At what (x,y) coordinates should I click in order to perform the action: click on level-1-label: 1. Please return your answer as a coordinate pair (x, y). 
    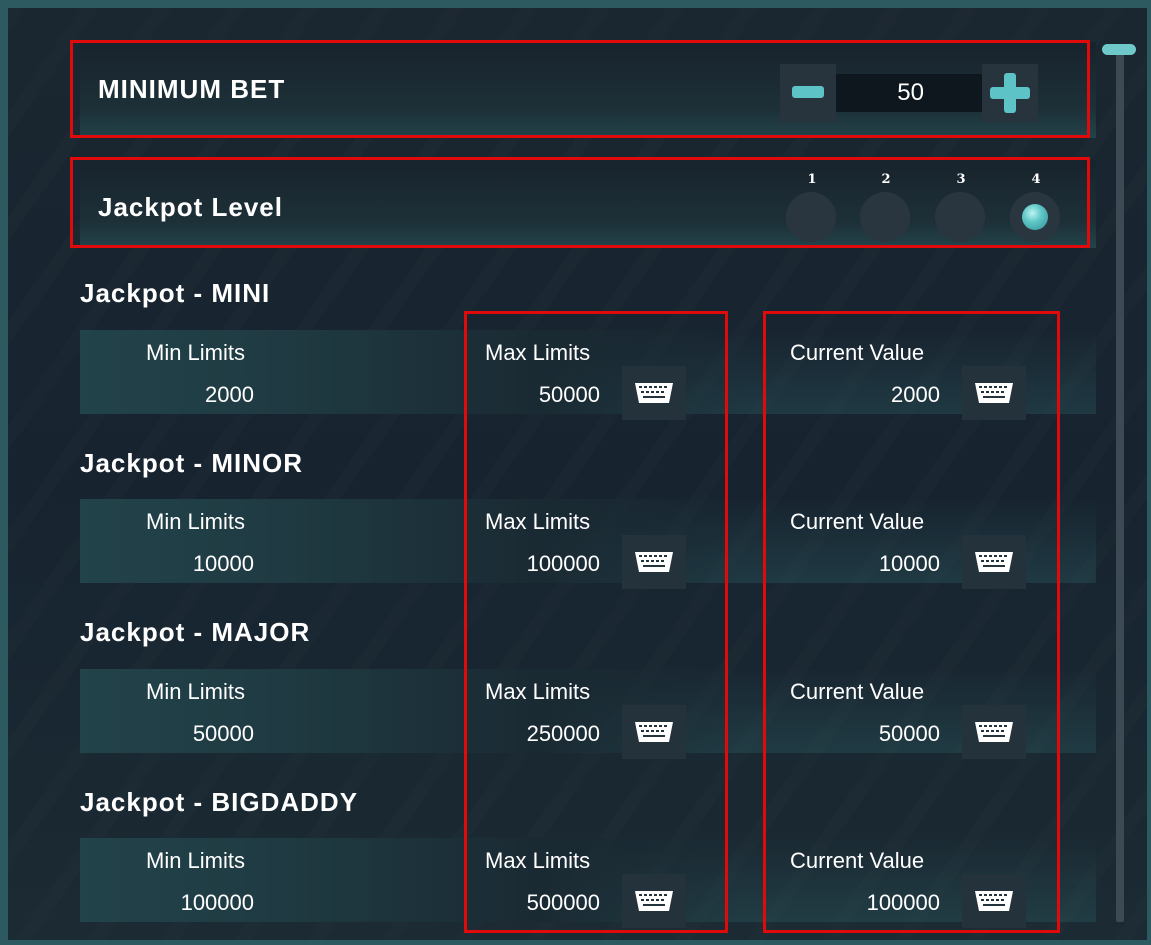
    Looking at the image, I should click on (812, 179).